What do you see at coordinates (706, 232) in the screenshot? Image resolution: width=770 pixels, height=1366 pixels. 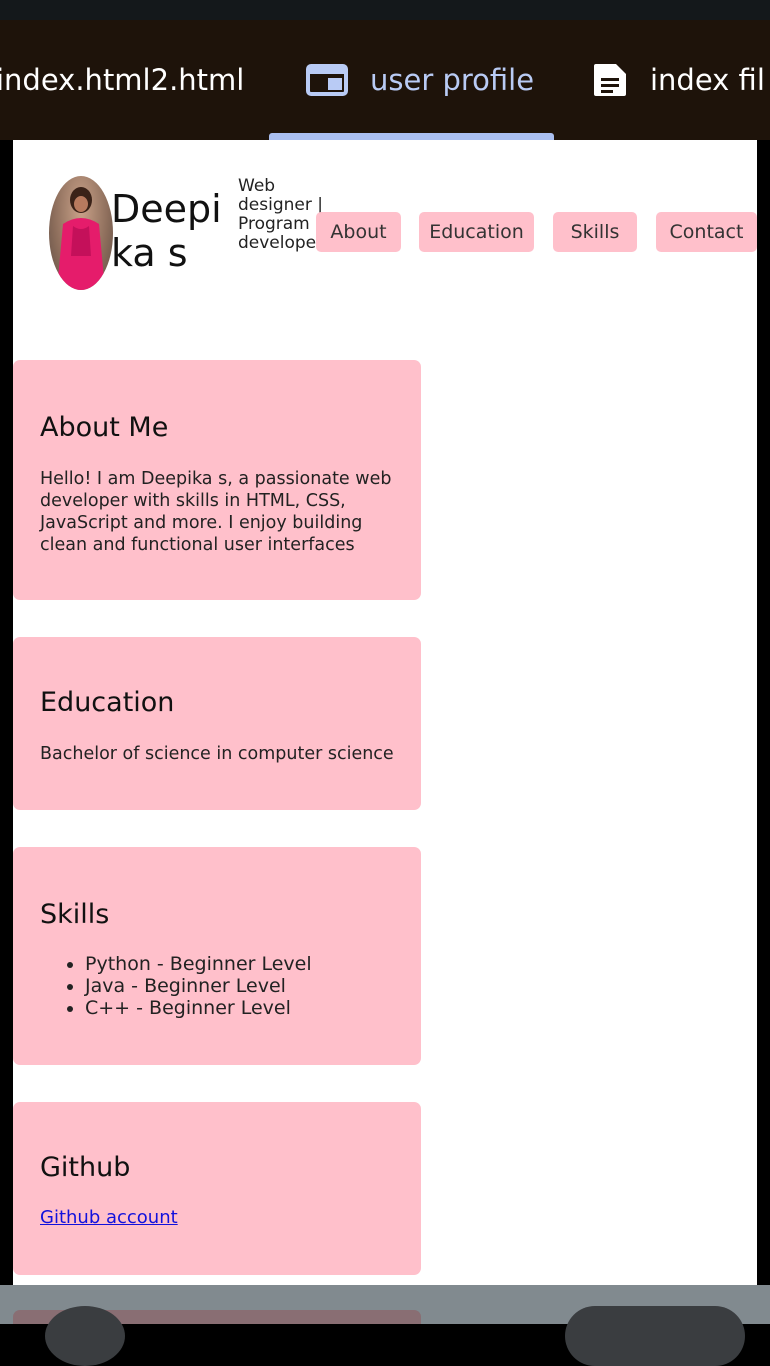 I see `nav-contact: Contact` at bounding box center [706, 232].